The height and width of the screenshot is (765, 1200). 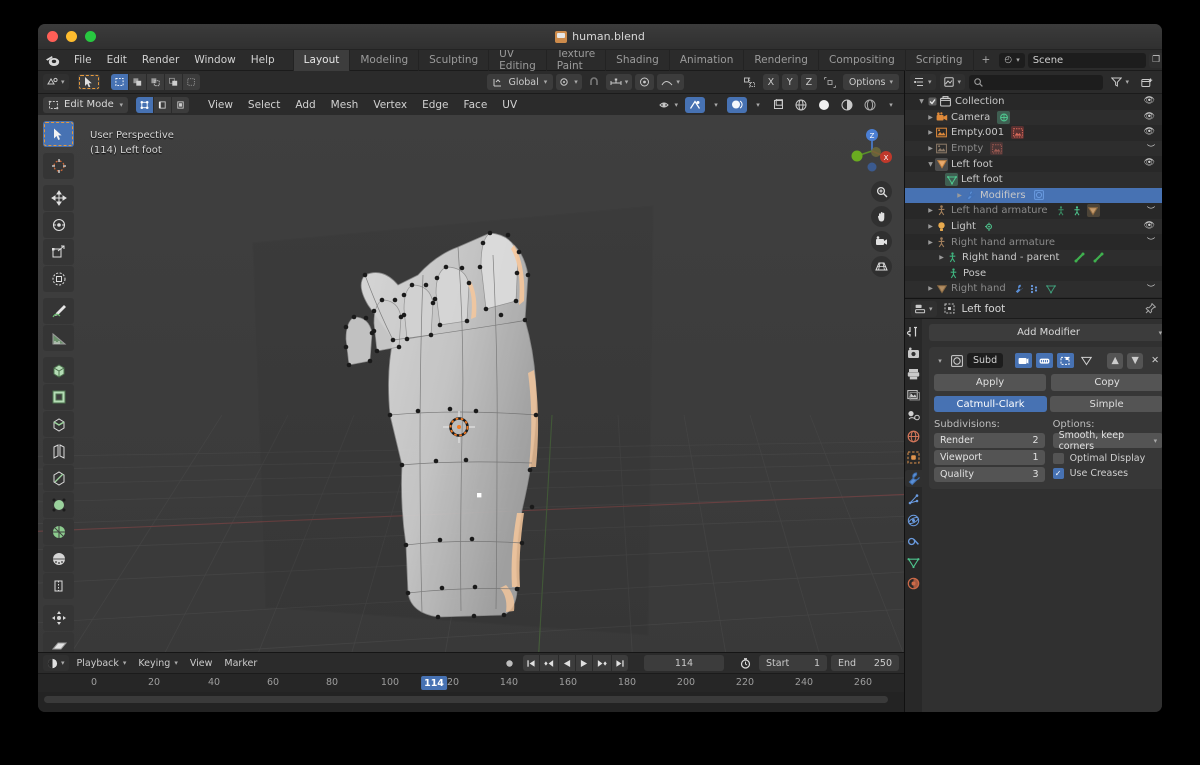 I want to click on next-keyframe-button, so click(x=602, y=663).